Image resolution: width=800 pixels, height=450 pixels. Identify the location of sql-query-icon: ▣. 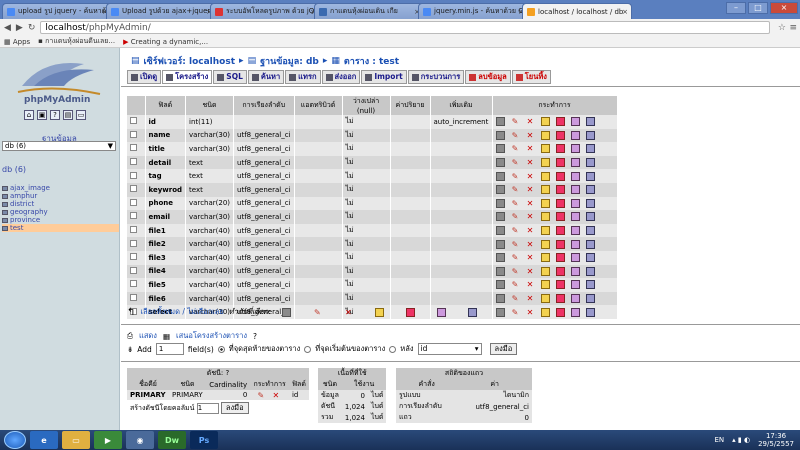
(42, 115).